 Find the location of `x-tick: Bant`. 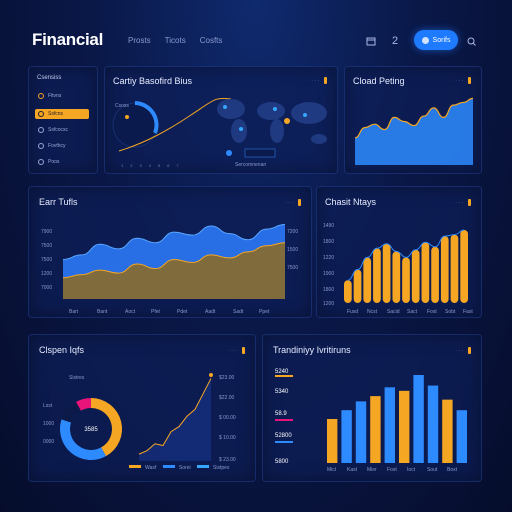

x-tick: Bant is located at coordinates (102, 312).